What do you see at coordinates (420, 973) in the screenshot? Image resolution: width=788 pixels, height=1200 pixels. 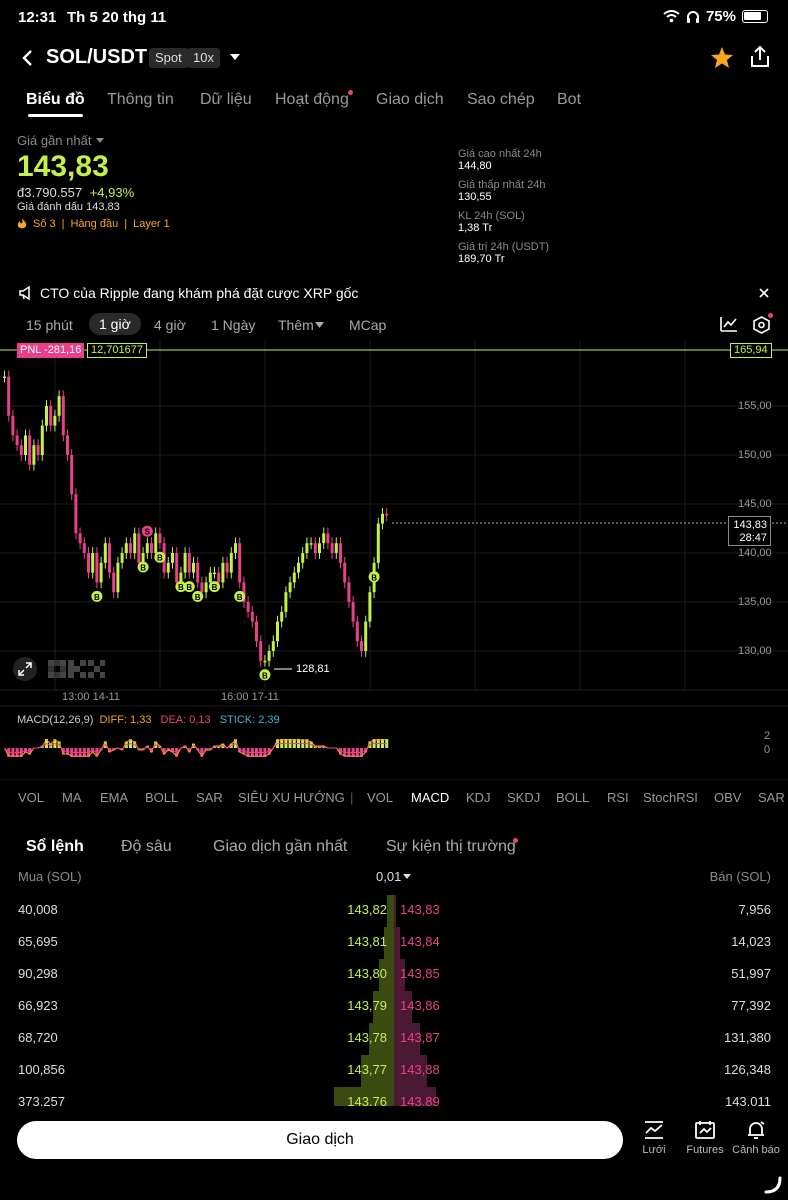 I see `ask-price: 143,85` at bounding box center [420, 973].